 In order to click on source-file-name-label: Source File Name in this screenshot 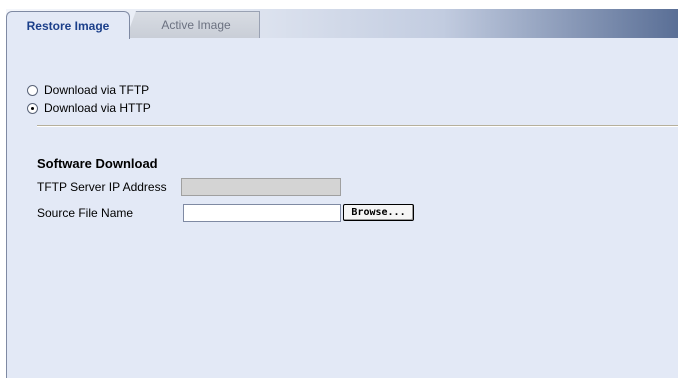, I will do `click(85, 213)`.